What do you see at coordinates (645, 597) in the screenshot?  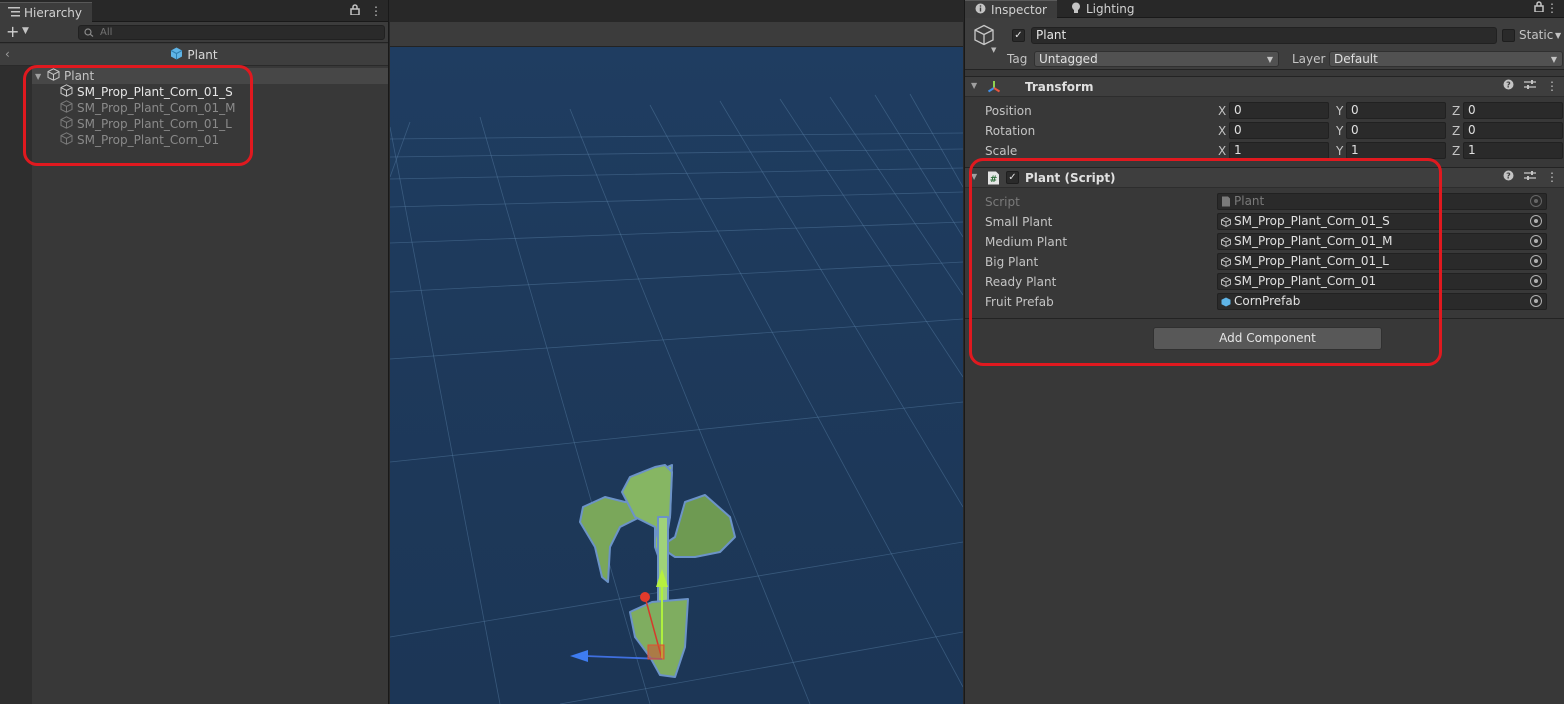 I see `x-axis-handle` at bounding box center [645, 597].